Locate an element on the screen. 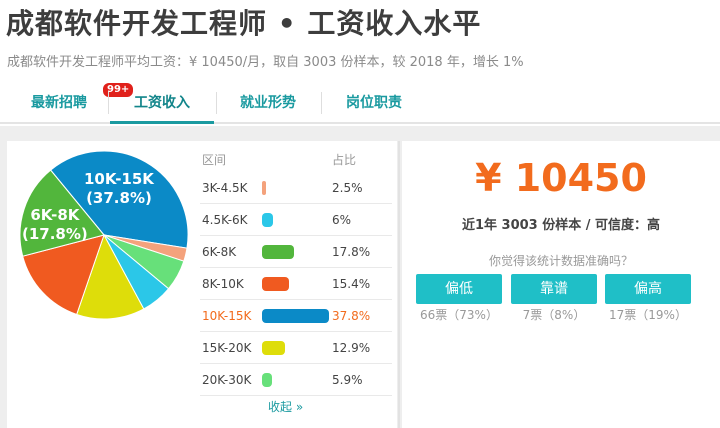 The image size is (720, 428). table-row: 15K-20K 12.9% is located at coordinates (296, 348).